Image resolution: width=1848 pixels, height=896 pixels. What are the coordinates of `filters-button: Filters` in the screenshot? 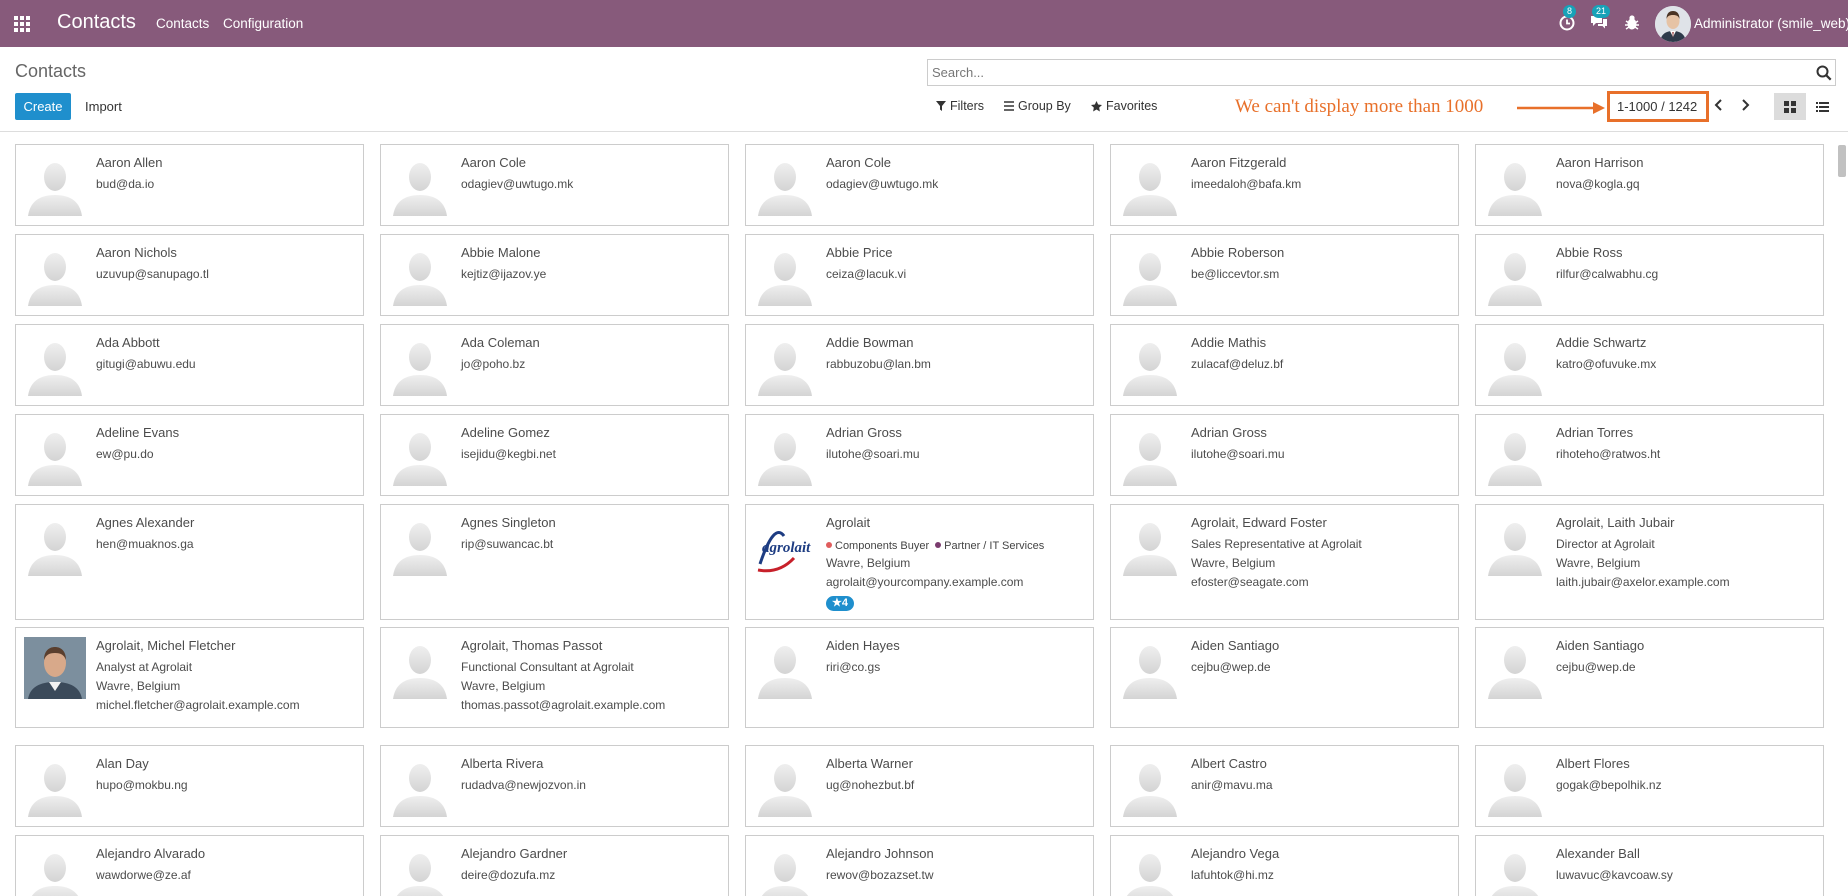 It's located at (960, 106).